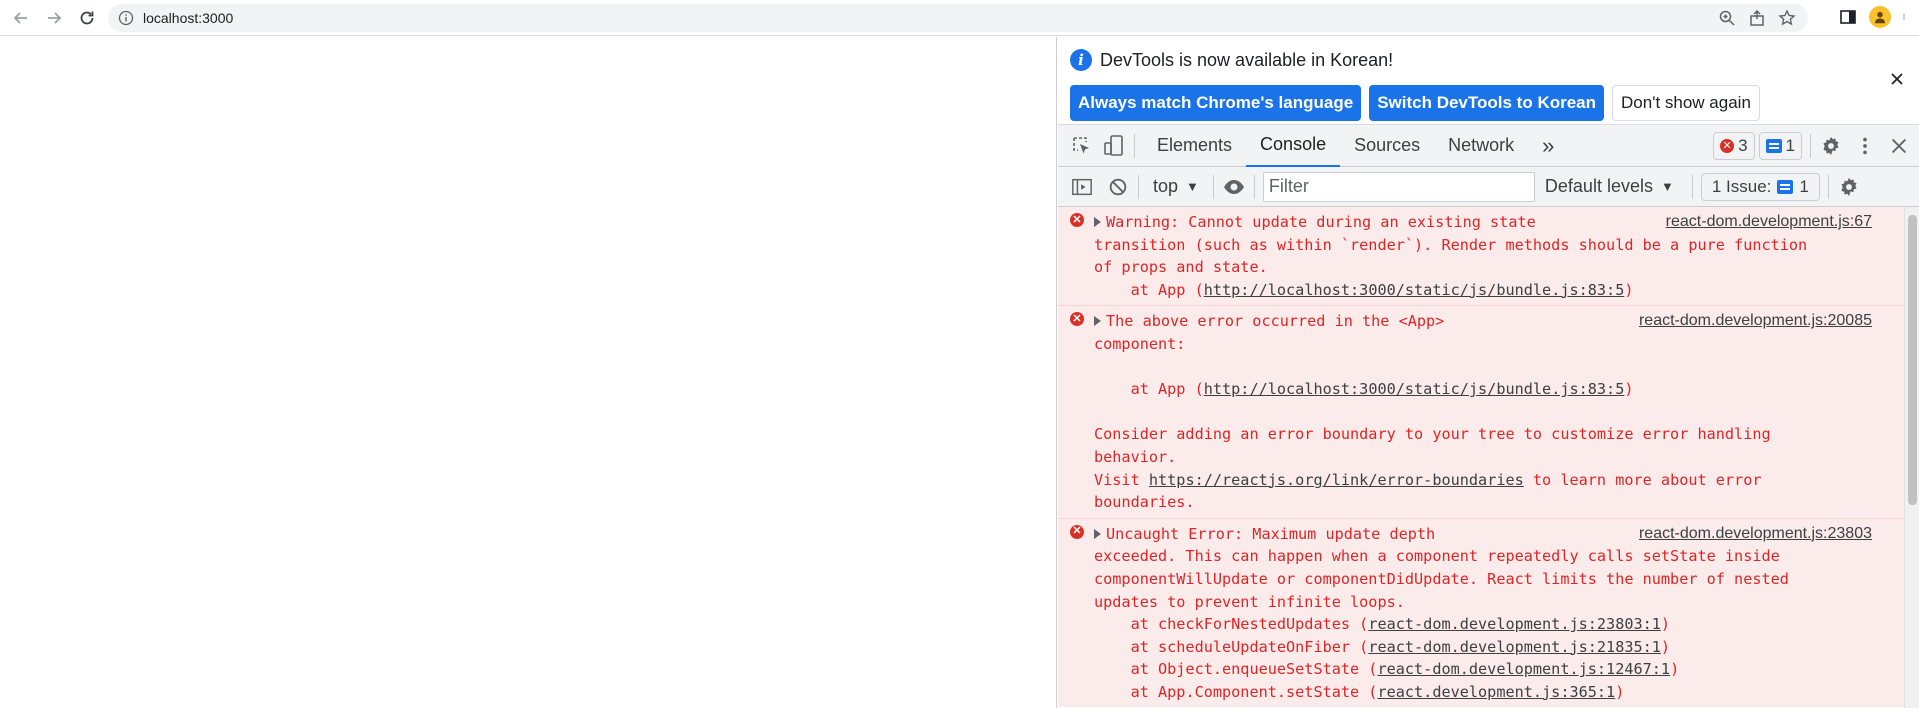  I want to click on stack-link: react.development.js:365:1, so click(1496, 692).